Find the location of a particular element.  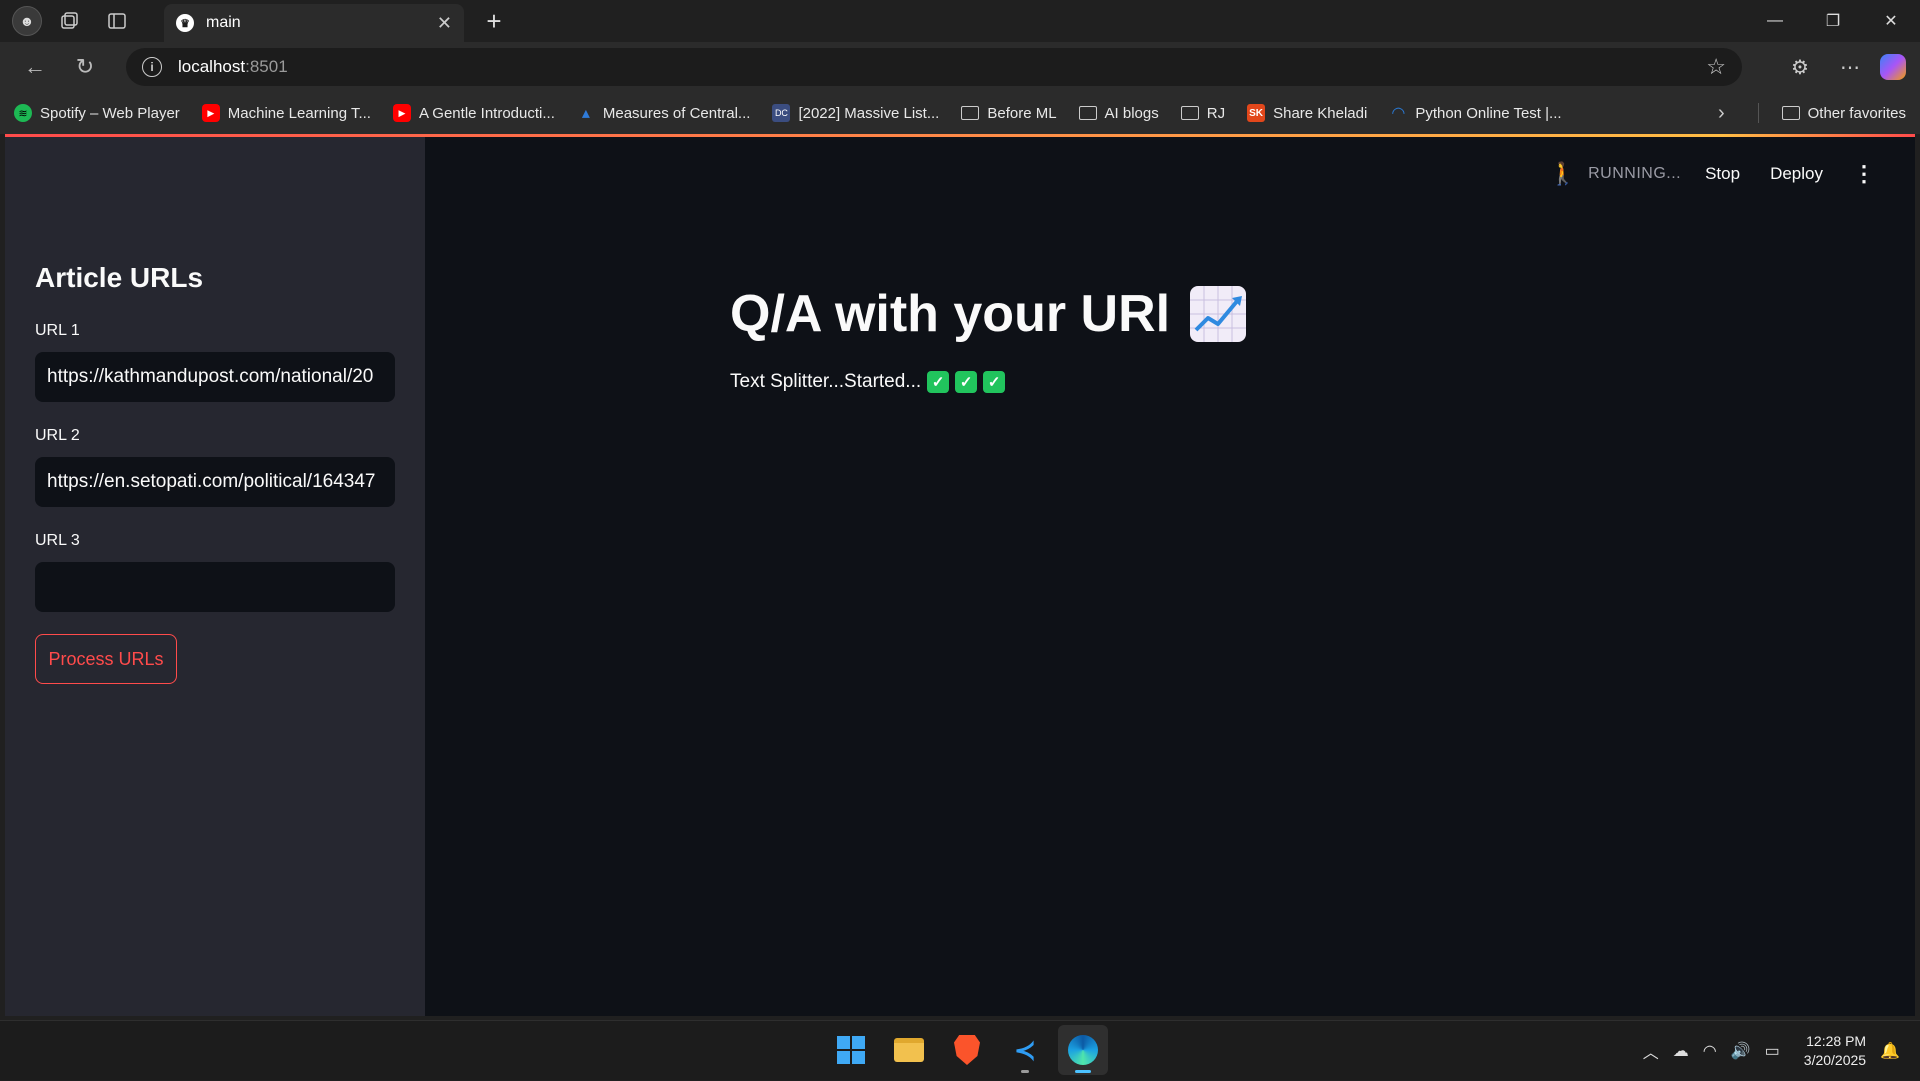

clock: 12:28 PM 3/20/2025 is located at coordinates (1835, 1051).